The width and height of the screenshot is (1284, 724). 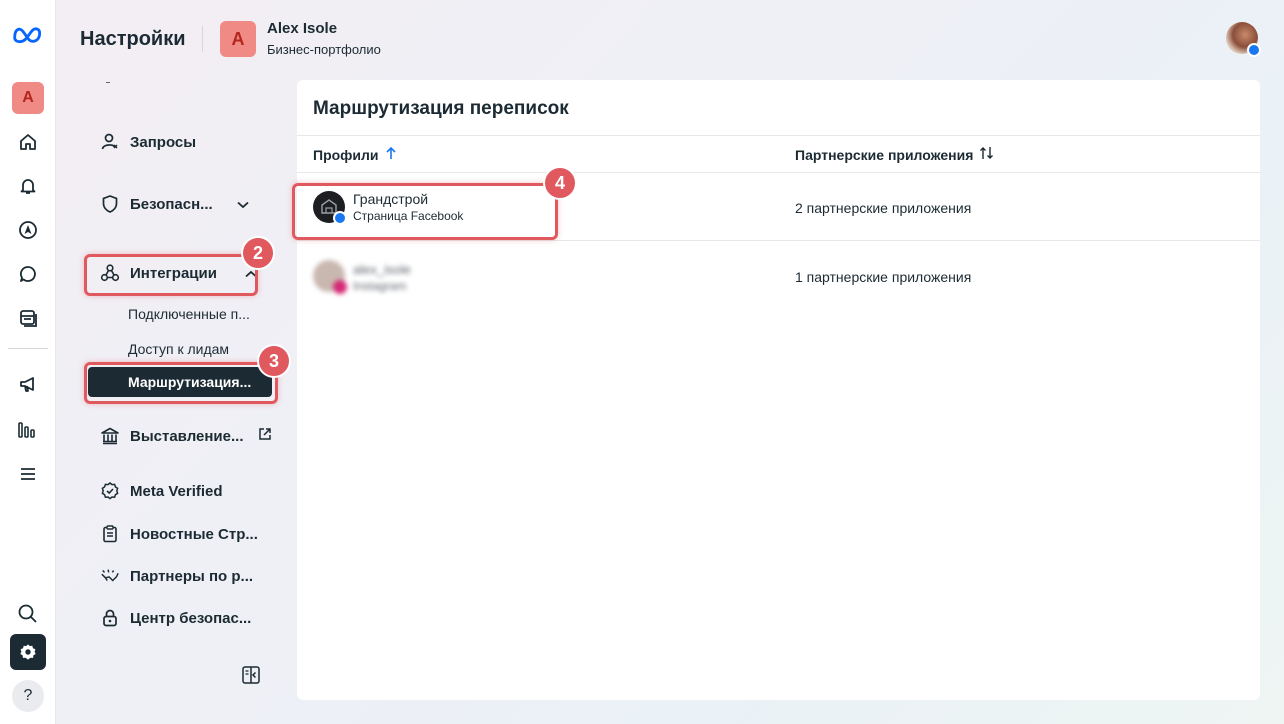 What do you see at coordinates (28, 652) in the screenshot?
I see `settings-gear-icon` at bounding box center [28, 652].